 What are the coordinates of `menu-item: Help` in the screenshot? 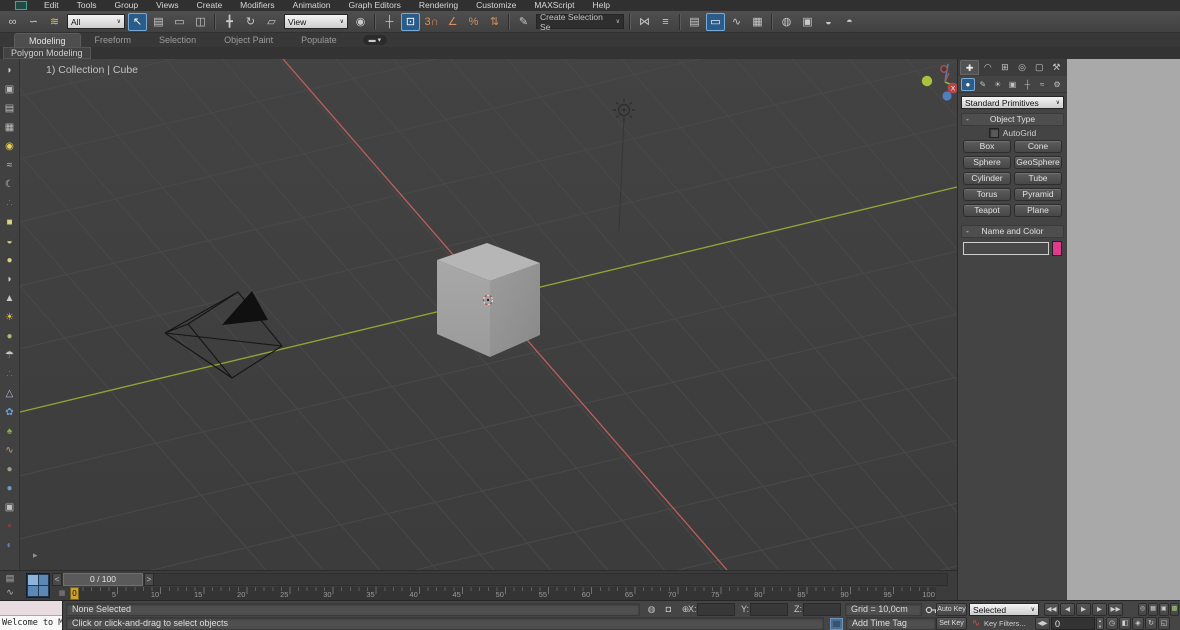 It's located at (600, 5).